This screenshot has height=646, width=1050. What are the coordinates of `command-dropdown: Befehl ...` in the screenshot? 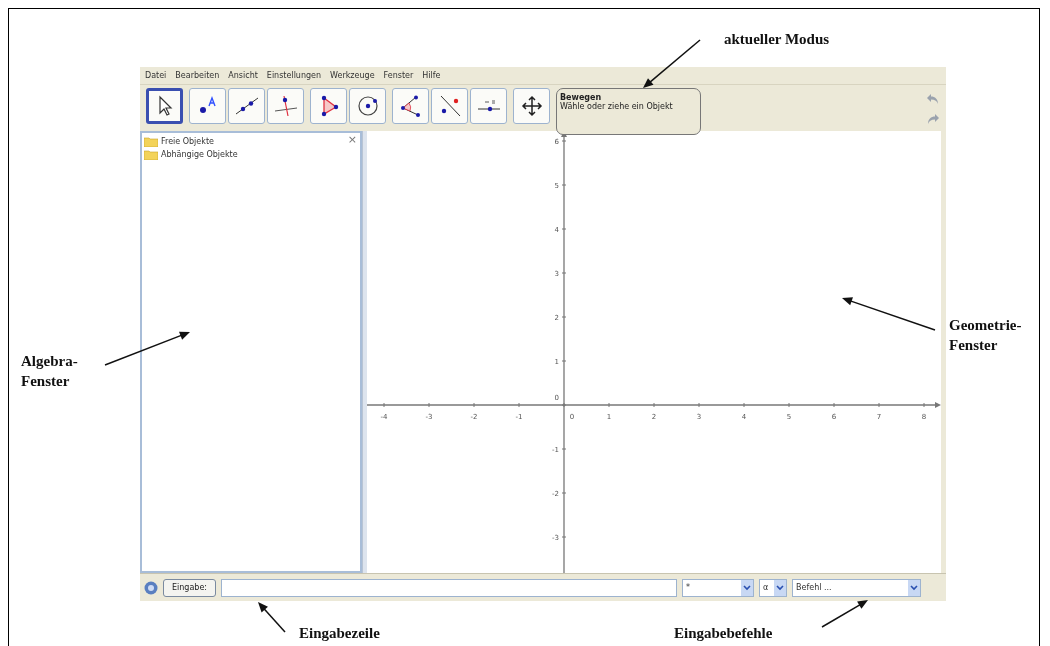 It's located at (857, 587).